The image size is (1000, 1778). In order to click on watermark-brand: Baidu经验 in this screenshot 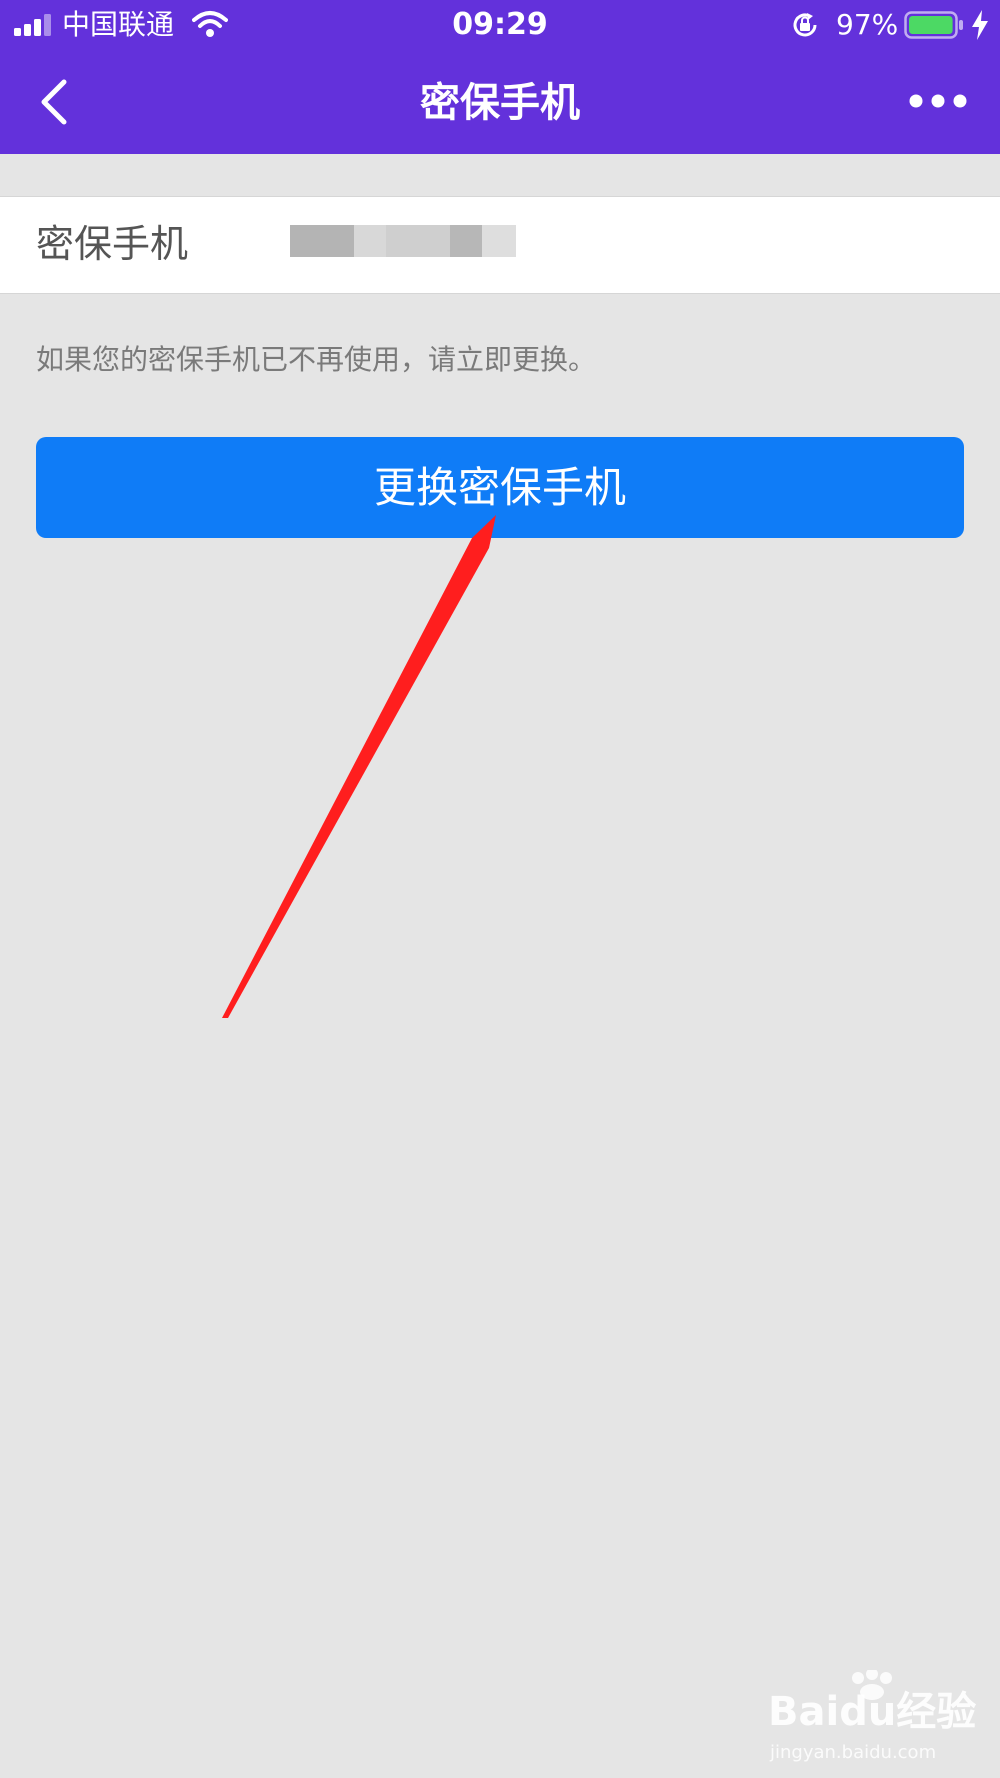, I will do `click(872, 1712)`.